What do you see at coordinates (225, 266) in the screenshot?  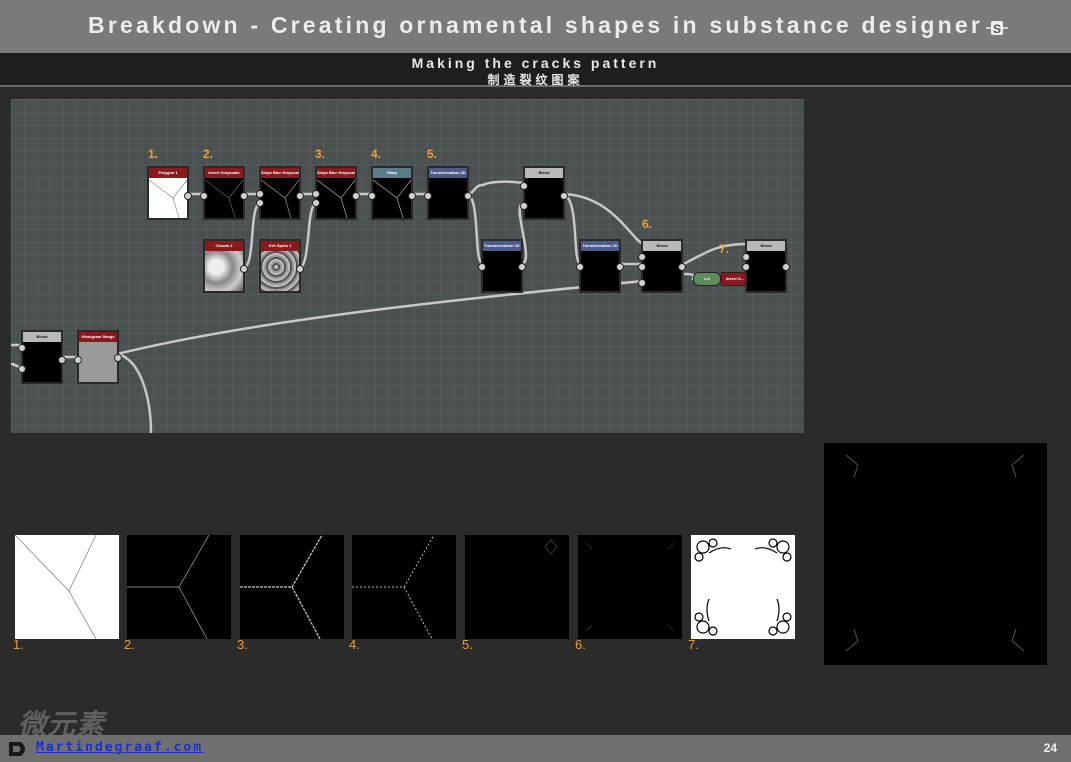 I see `node-clouds: Clouds 2` at bounding box center [225, 266].